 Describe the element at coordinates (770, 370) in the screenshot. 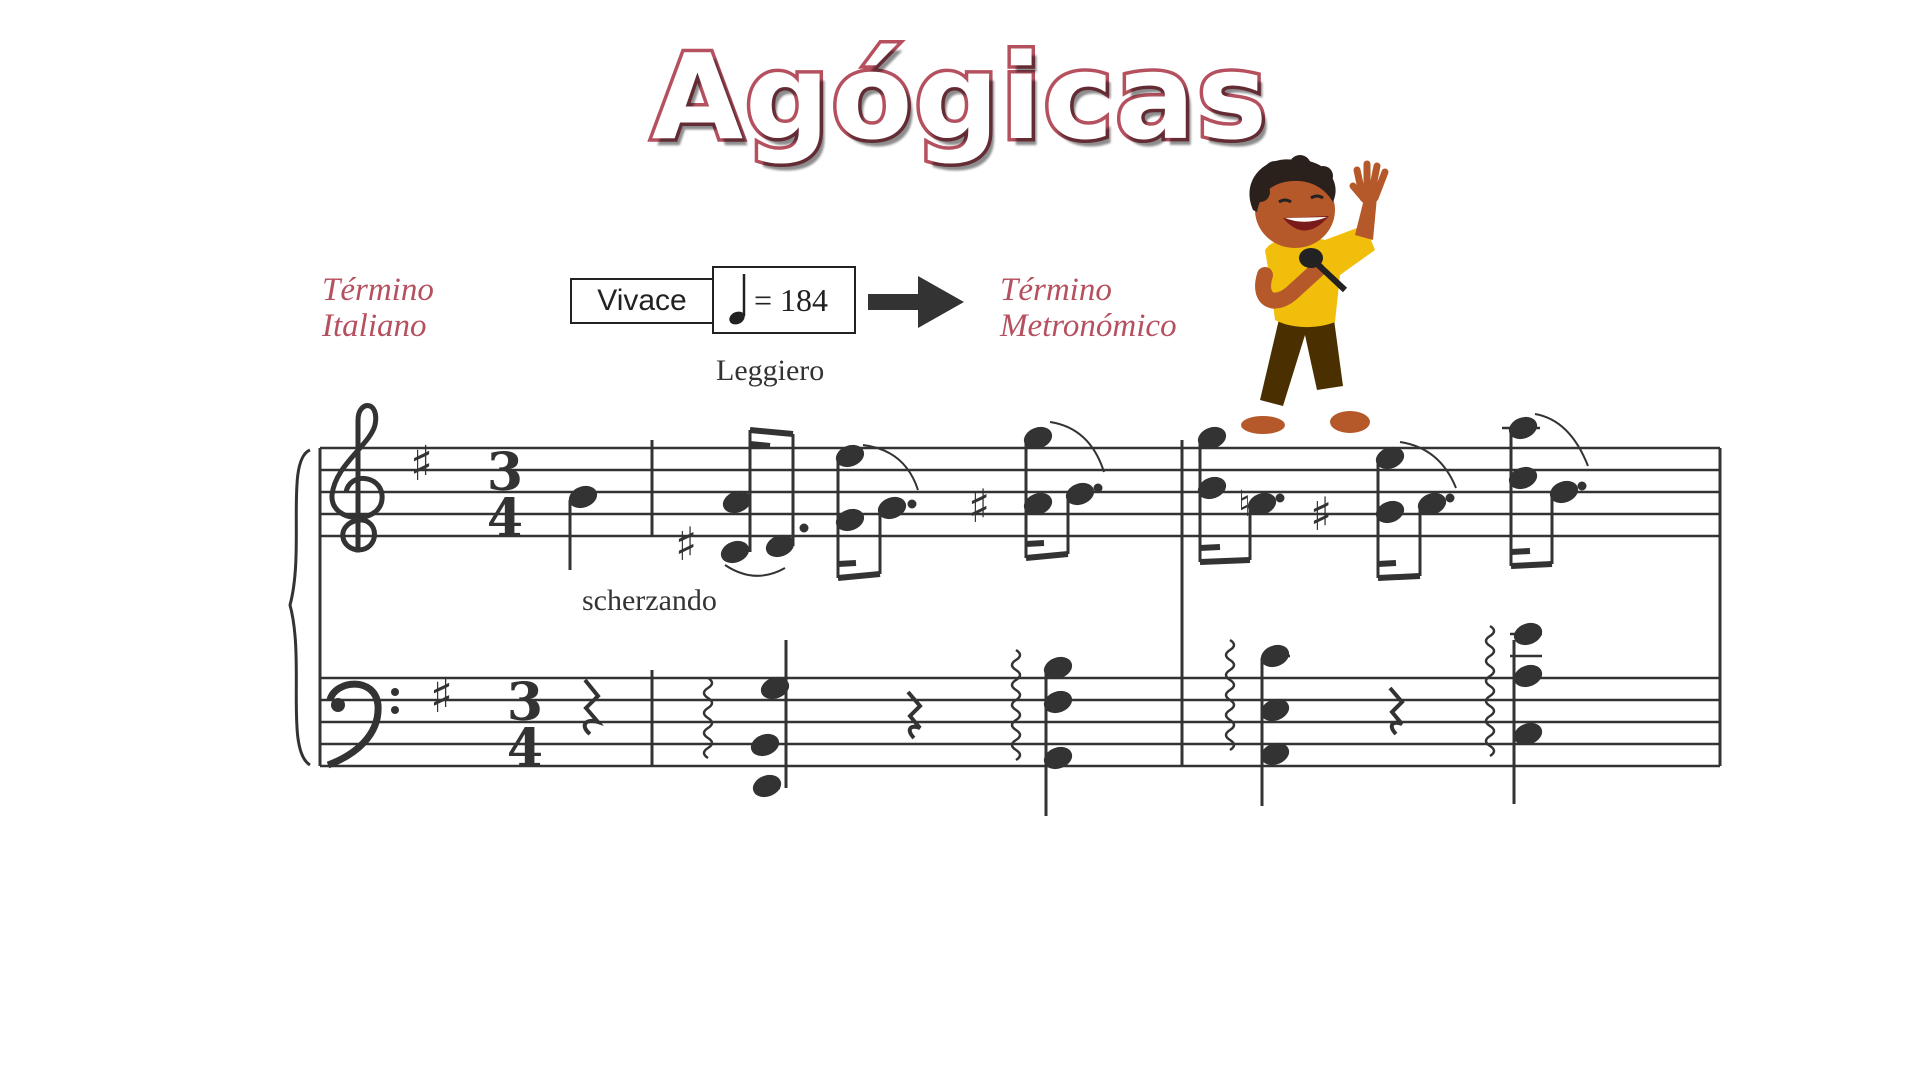

I see `leggiero-marking: Leggiero` at that location.